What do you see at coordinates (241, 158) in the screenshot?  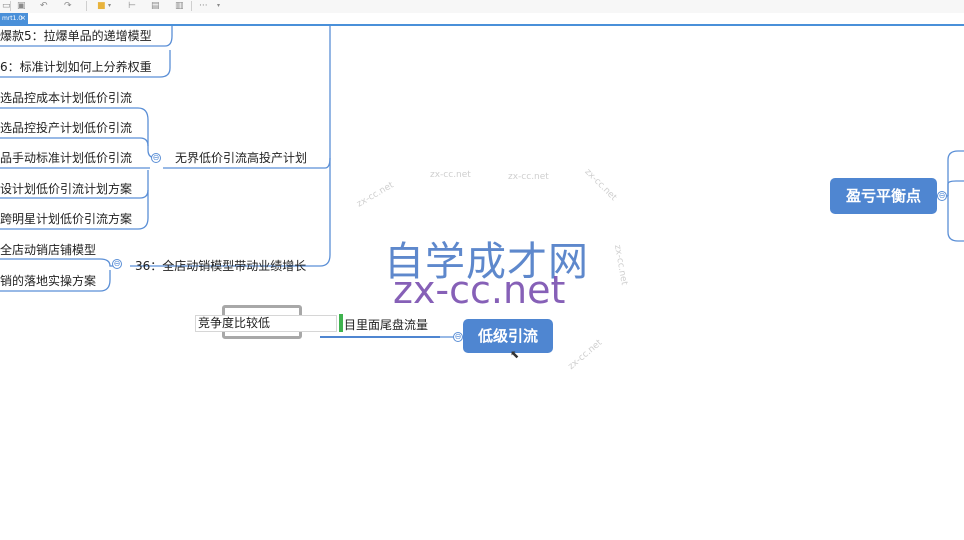 I see `mindmap-node: 无界低价引流高投产计划` at bounding box center [241, 158].